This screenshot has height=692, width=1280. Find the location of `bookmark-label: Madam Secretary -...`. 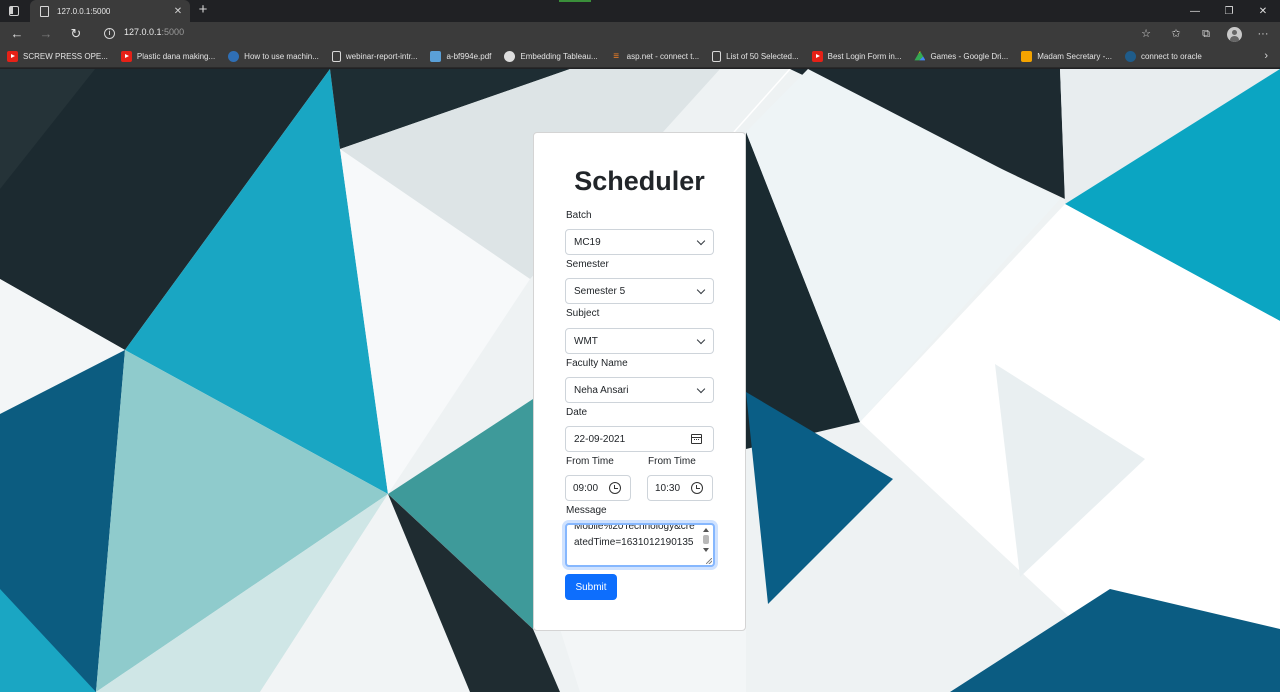

bookmark-label: Madam Secretary -... is located at coordinates (1074, 56).